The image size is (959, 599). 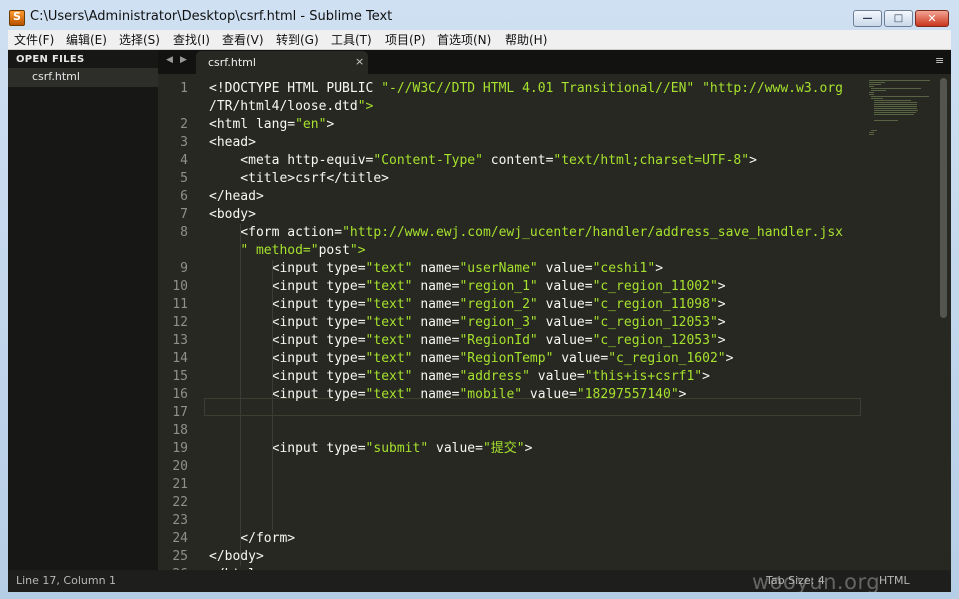 What do you see at coordinates (180, 358) in the screenshot?
I see `line-number: 14` at bounding box center [180, 358].